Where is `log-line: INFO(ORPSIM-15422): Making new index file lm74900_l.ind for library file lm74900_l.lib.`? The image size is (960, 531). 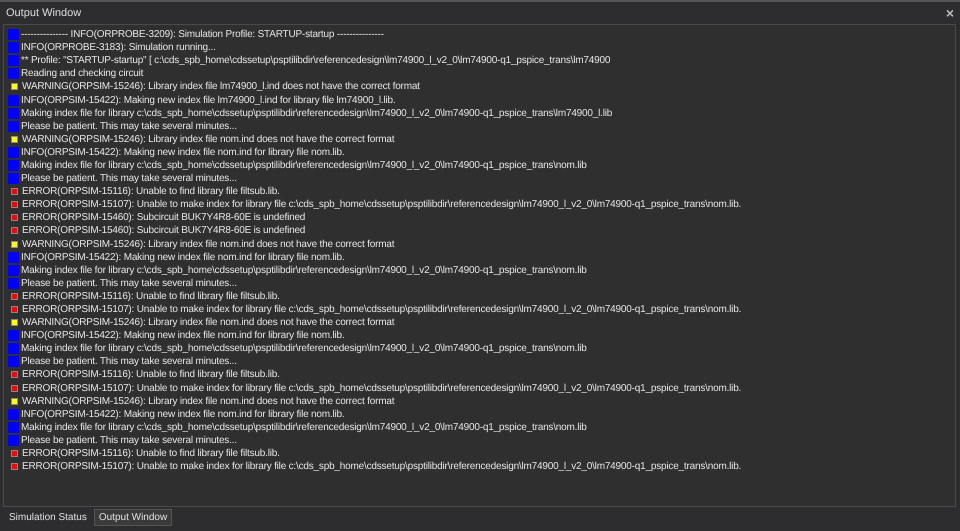 log-line: INFO(ORPSIM-15422): Making new index file lm74900_l.ind for library file lm74900_l.lib. is located at coordinates (208, 100).